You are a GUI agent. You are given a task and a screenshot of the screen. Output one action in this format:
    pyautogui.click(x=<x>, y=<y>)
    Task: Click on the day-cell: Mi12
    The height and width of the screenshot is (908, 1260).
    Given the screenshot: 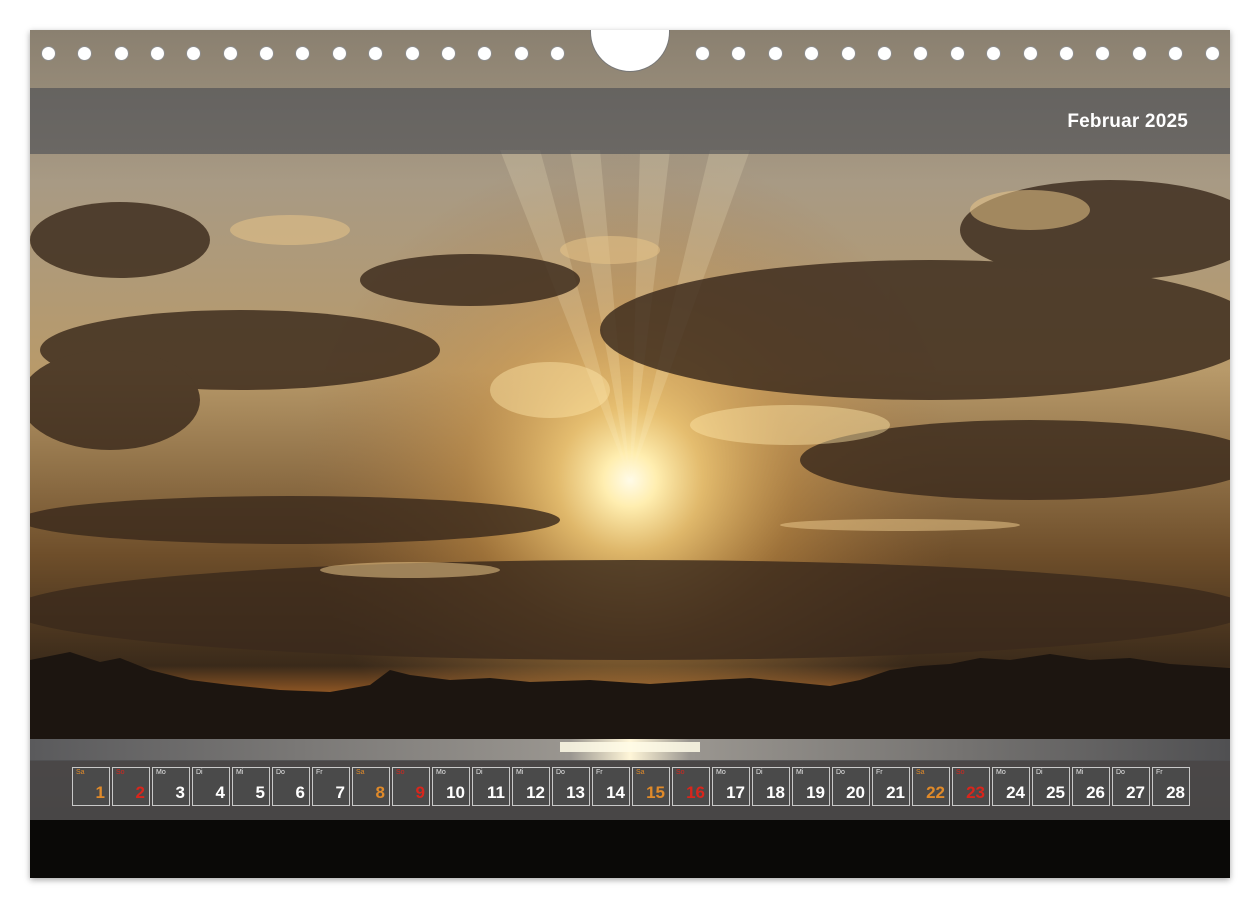 What is the action you would take?
    pyautogui.click(x=531, y=786)
    